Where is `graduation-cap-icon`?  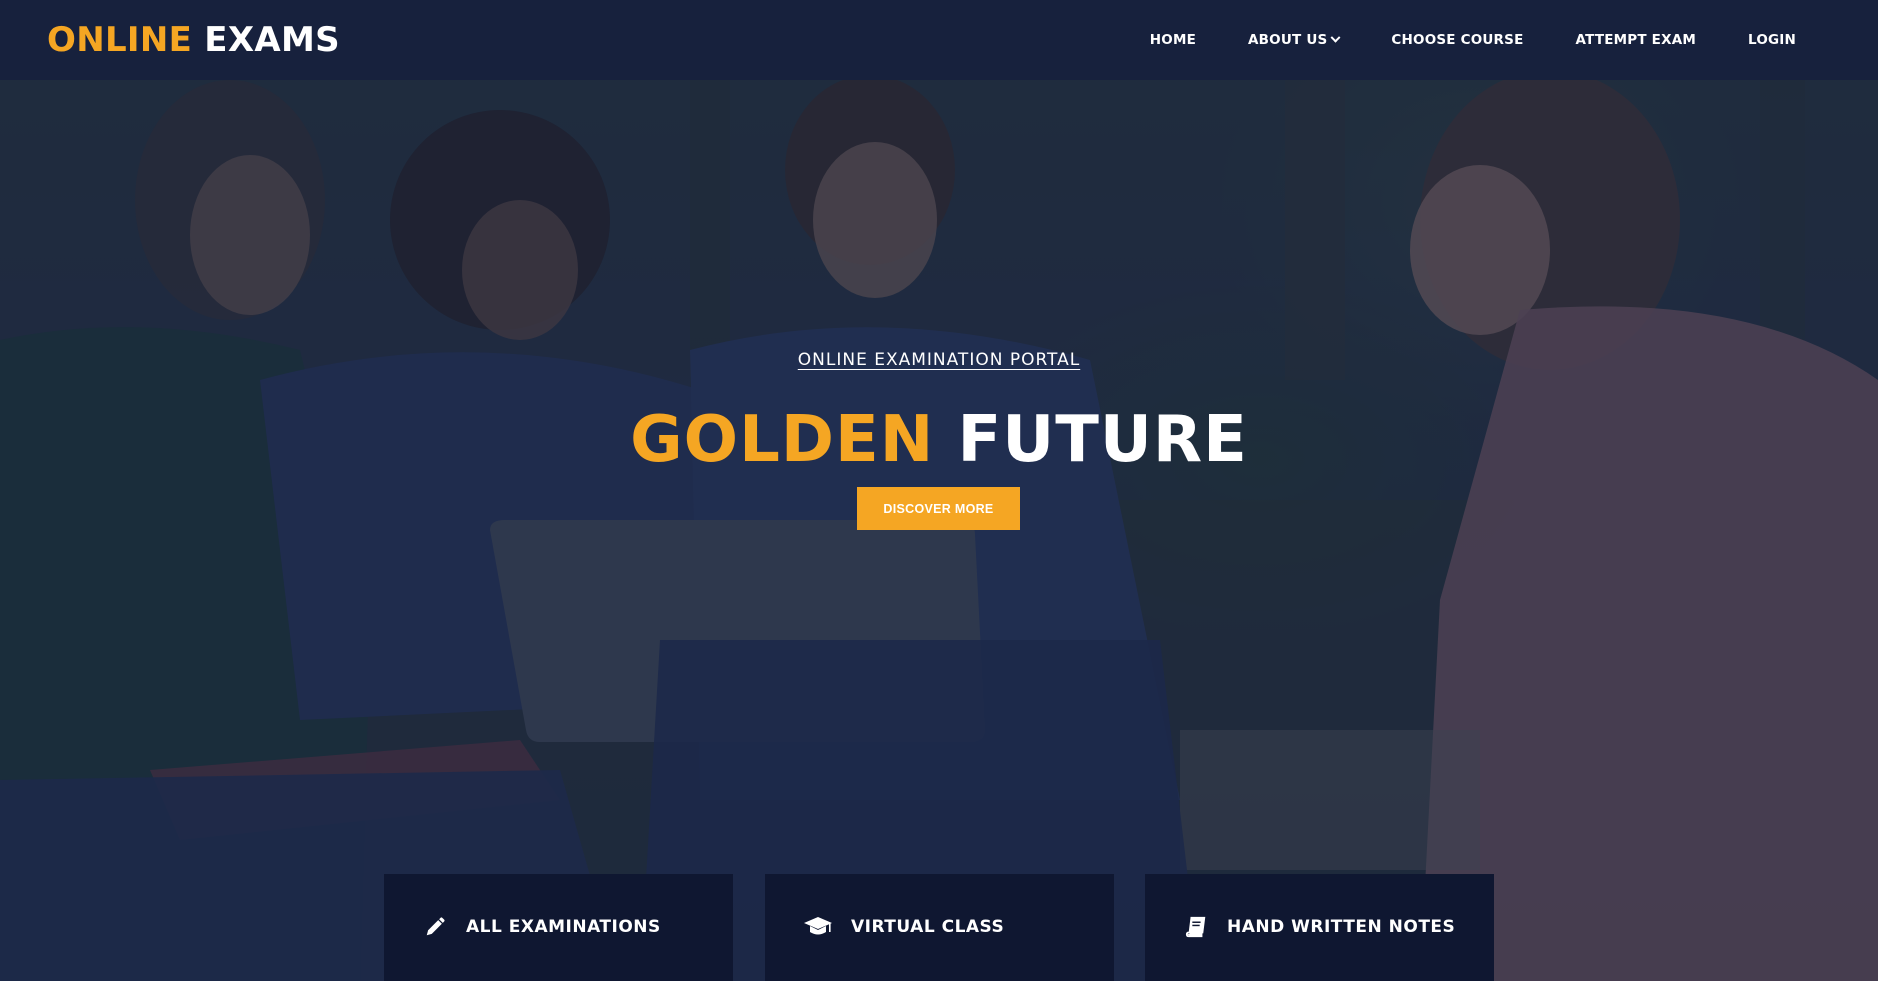 graduation-cap-icon is located at coordinates (818, 927).